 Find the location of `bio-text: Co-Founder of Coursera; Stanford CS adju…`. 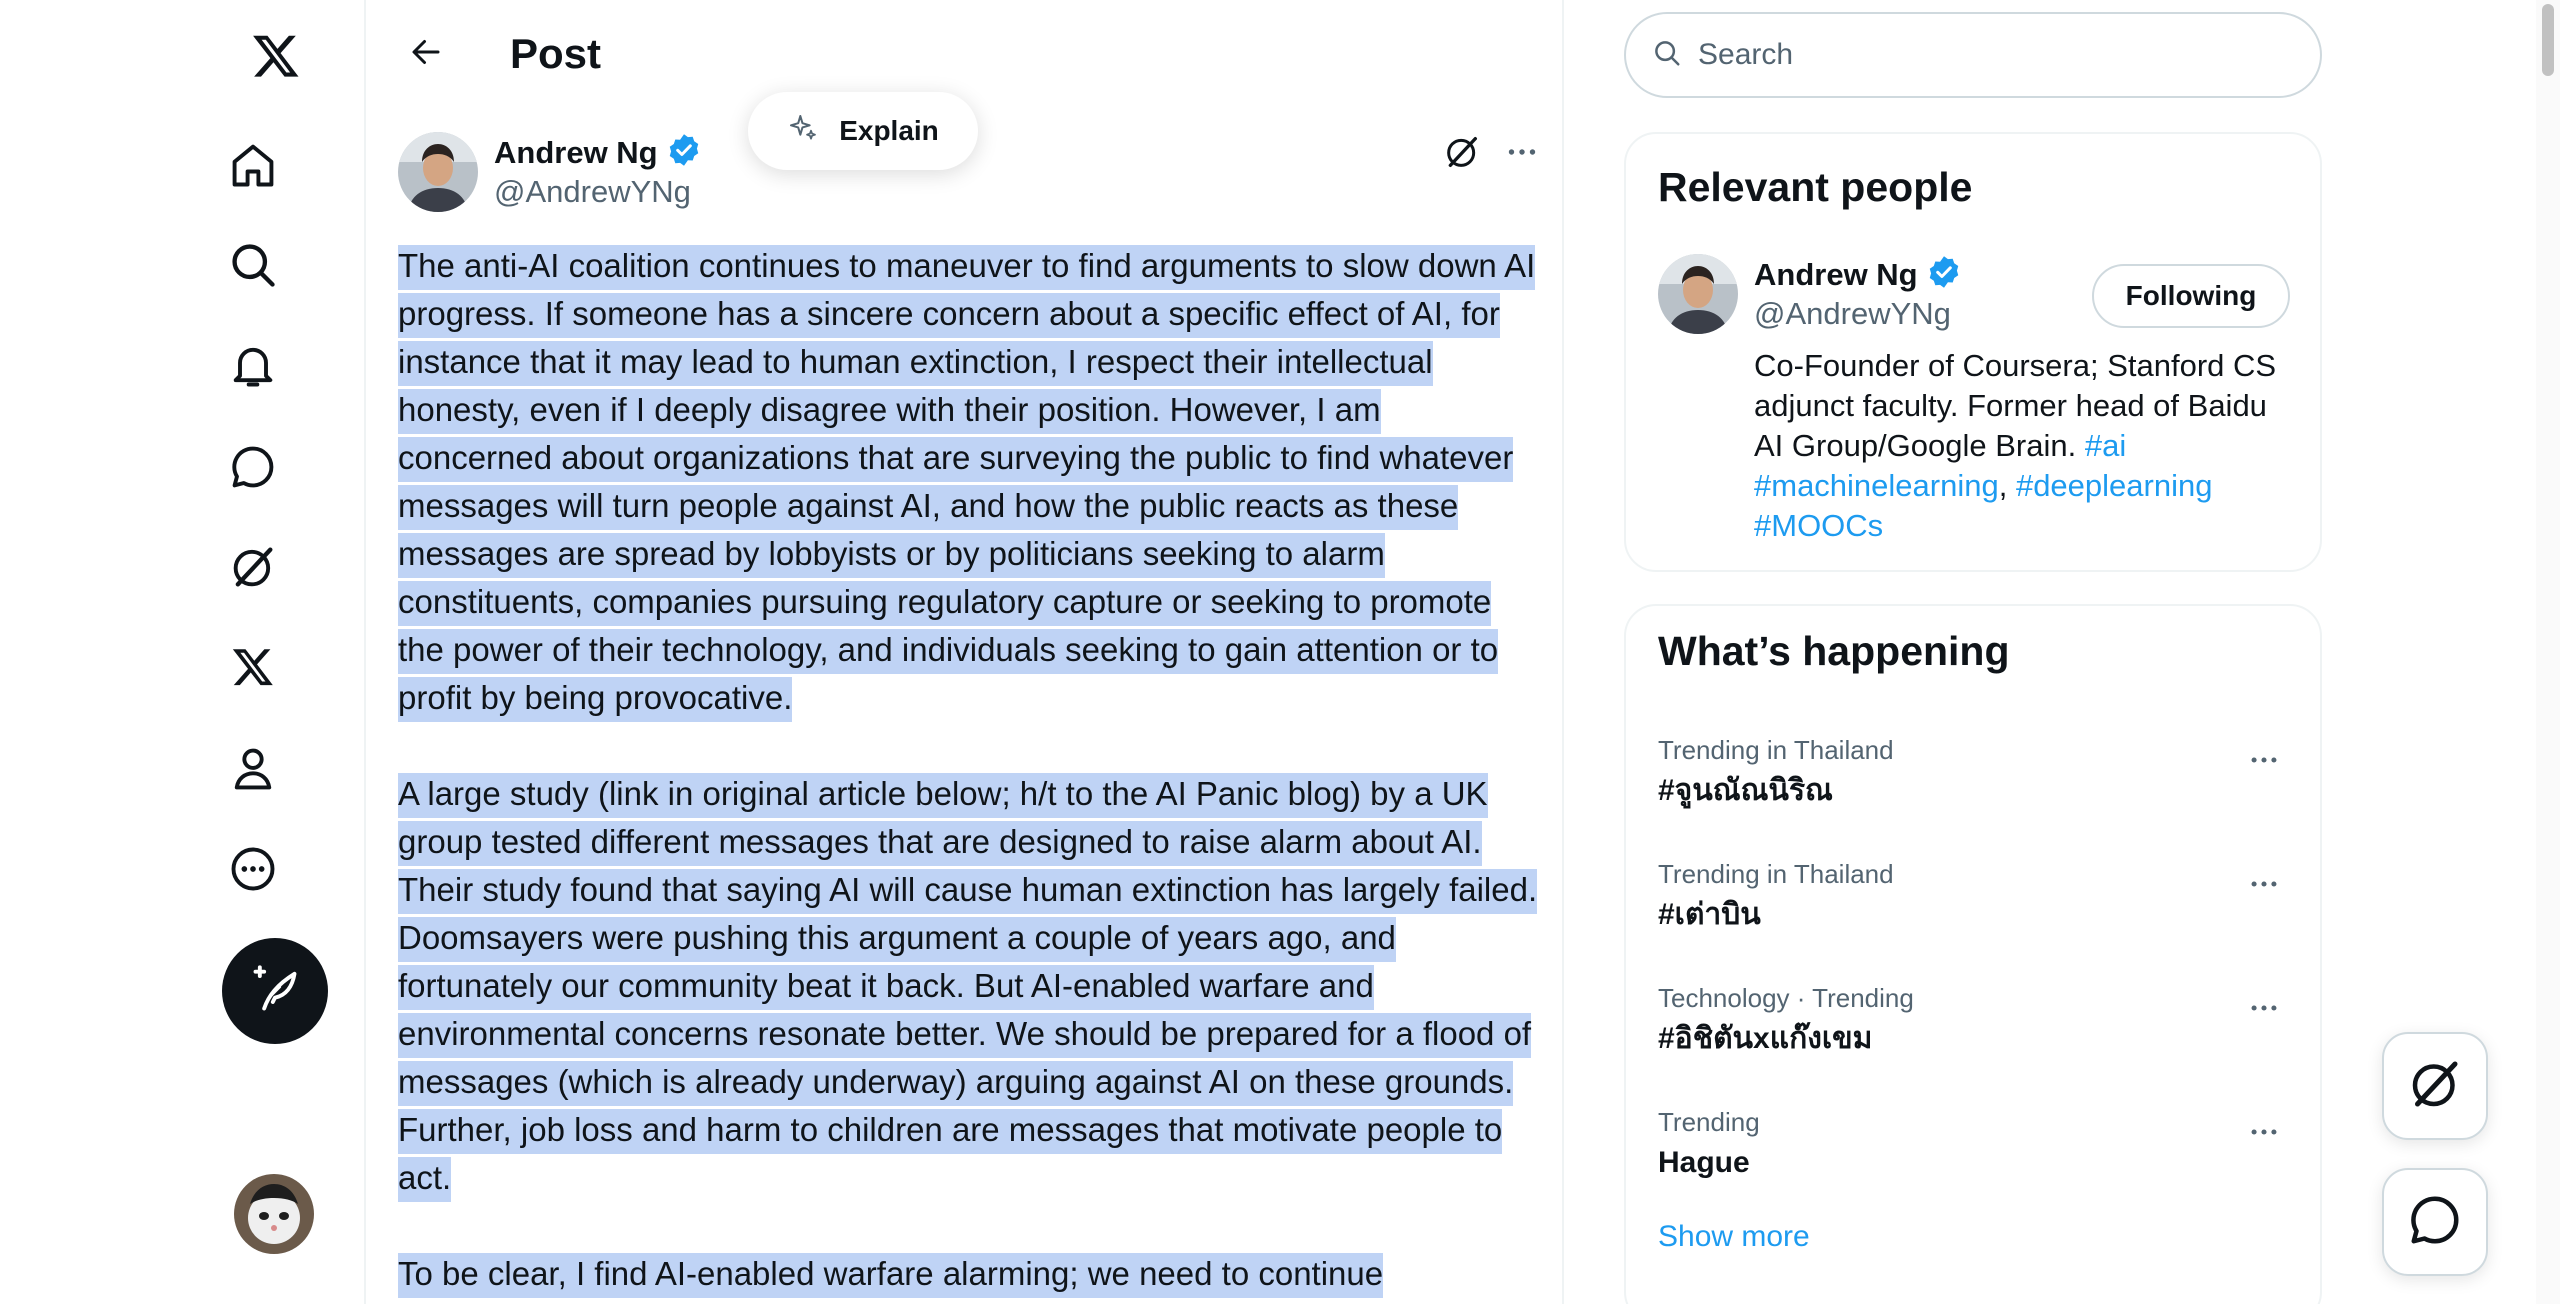

bio-text: Co-Founder of Coursera; Stanford CS adju… is located at coordinates (2015, 405).